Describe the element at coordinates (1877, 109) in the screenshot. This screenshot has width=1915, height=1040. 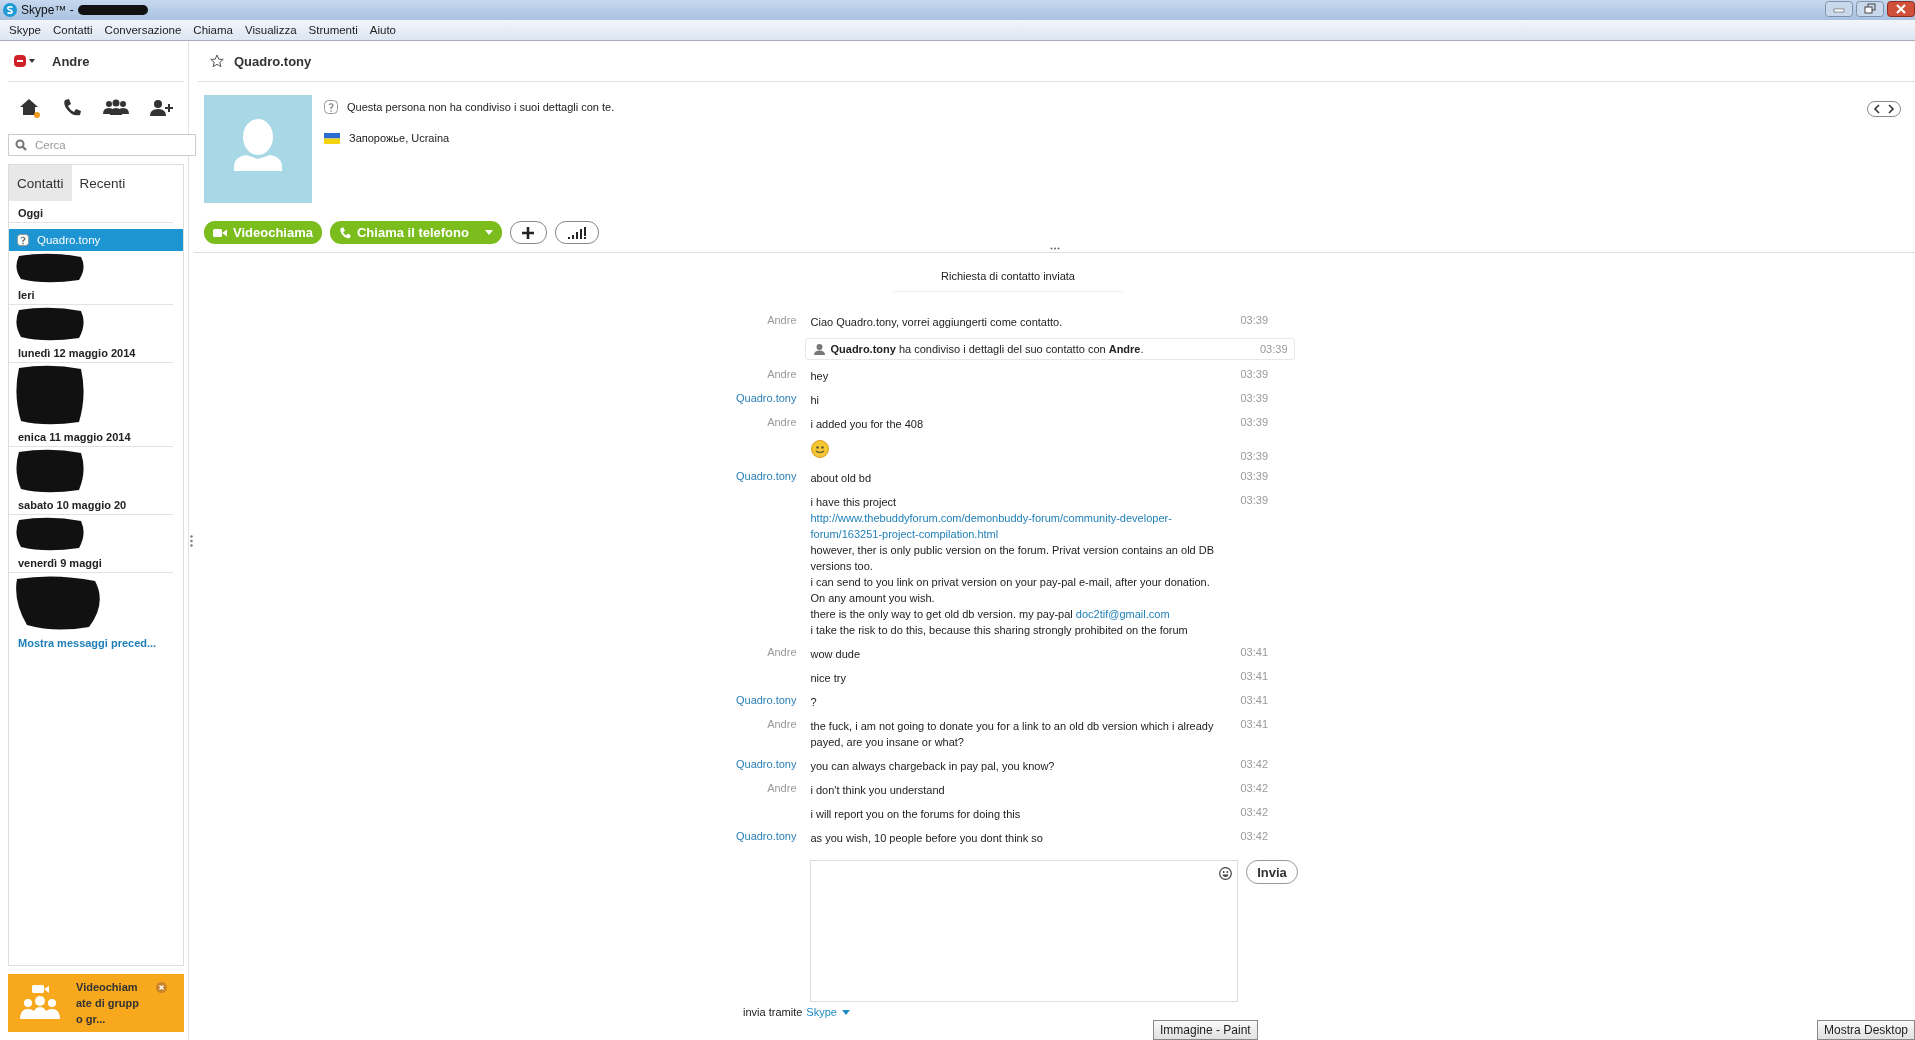
I see `chevron-left-icon` at that location.